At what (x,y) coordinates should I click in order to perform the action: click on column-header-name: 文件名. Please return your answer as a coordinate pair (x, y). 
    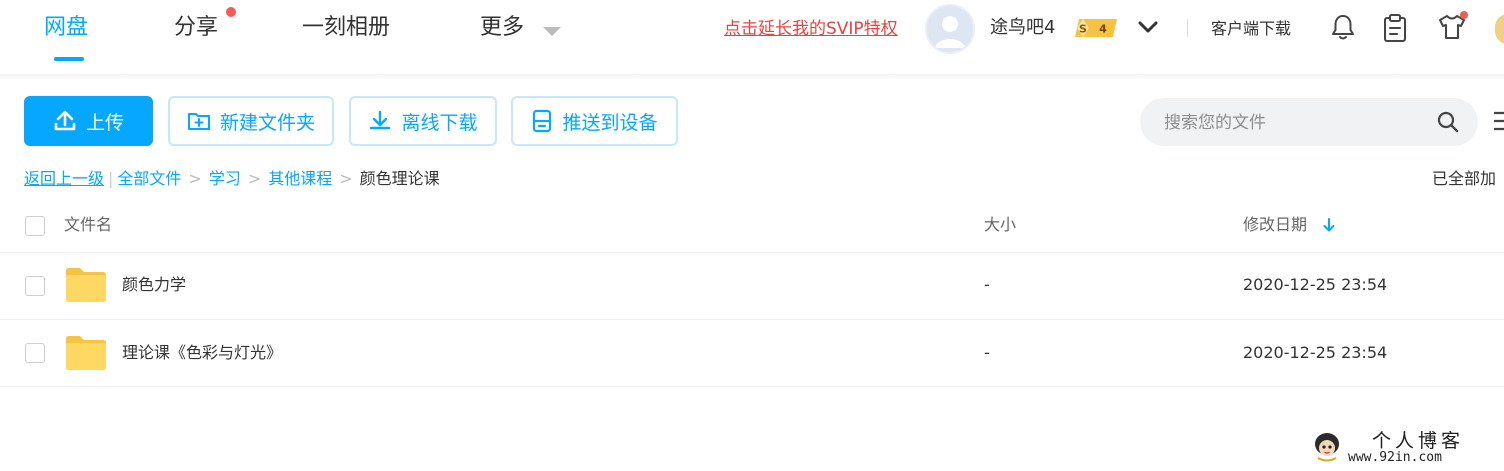
    Looking at the image, I should click on (88, 225).